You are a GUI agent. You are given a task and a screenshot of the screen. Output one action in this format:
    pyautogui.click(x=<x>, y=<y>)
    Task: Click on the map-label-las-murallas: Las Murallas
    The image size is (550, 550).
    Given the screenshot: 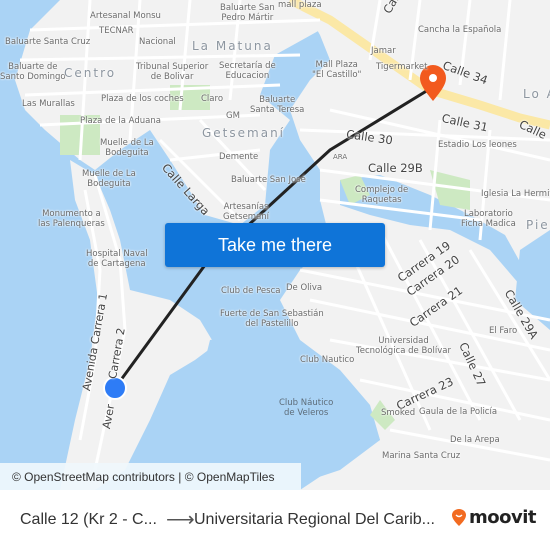 What is the action you would take?
    pyautogui.click(x=48, y=104)
    